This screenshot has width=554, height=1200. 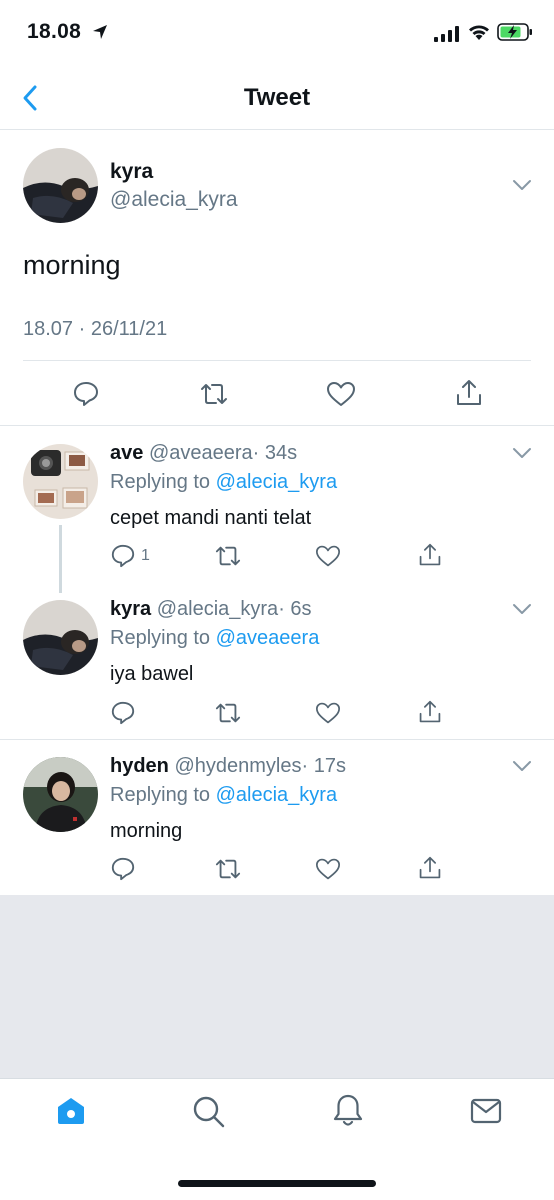 What do you see at coordinates (348, 1111) in the screenshot?
I see `bell-icon` at bounding box center [348, 1111].